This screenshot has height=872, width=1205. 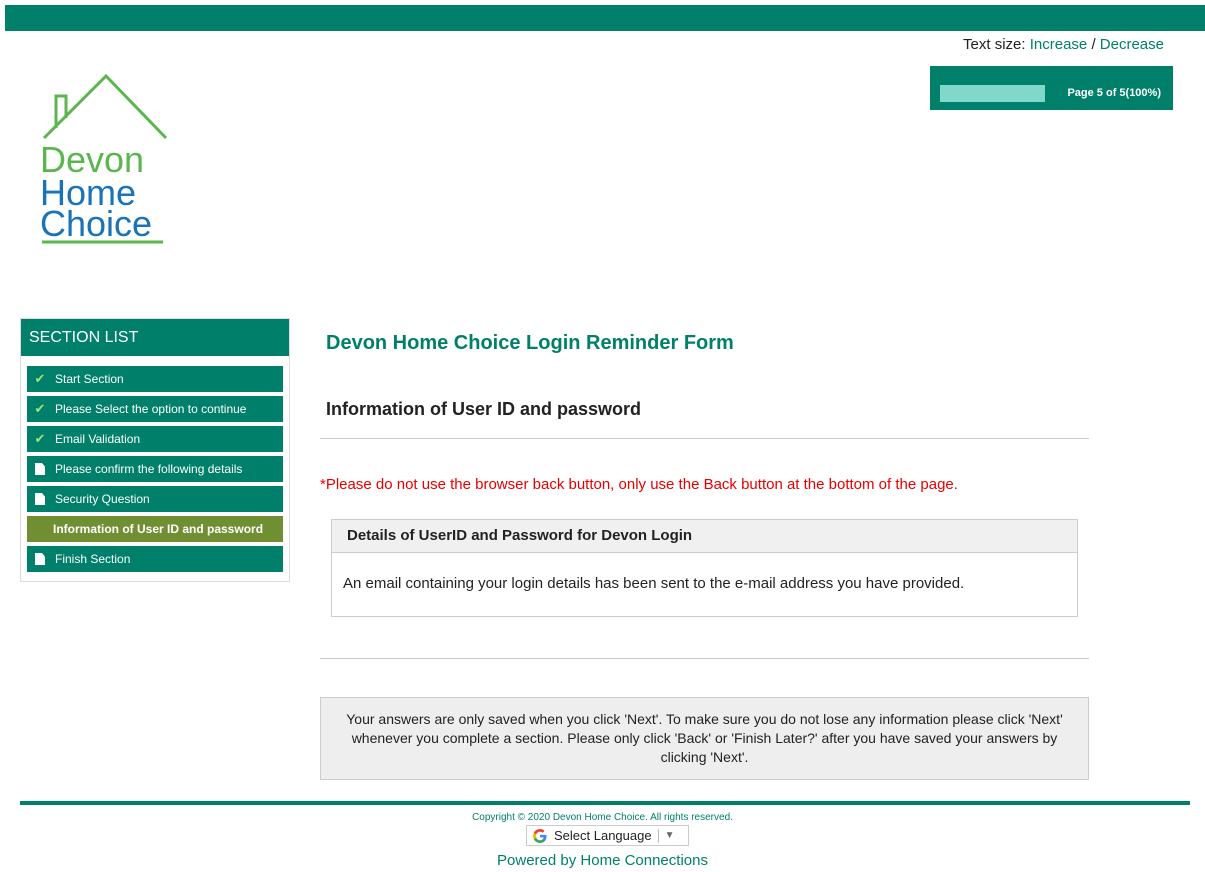 I want to click on language-select-separator, so click(x=658, y=835).